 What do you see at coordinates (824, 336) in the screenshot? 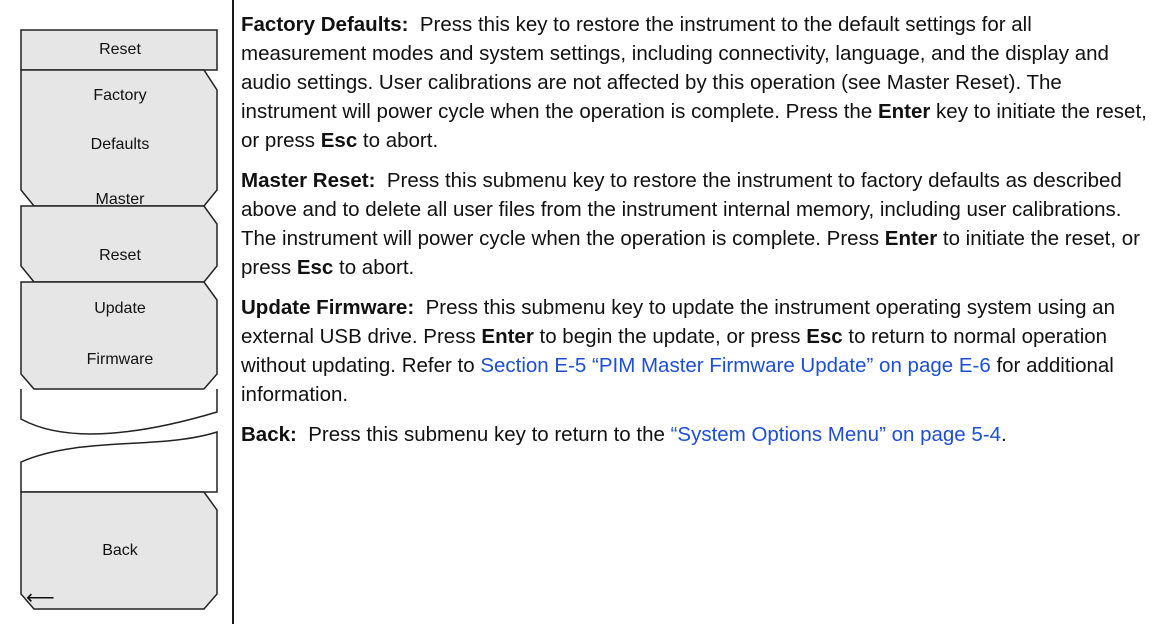
I see `update-esc-key: Esc` at bounding box center [824, 336].